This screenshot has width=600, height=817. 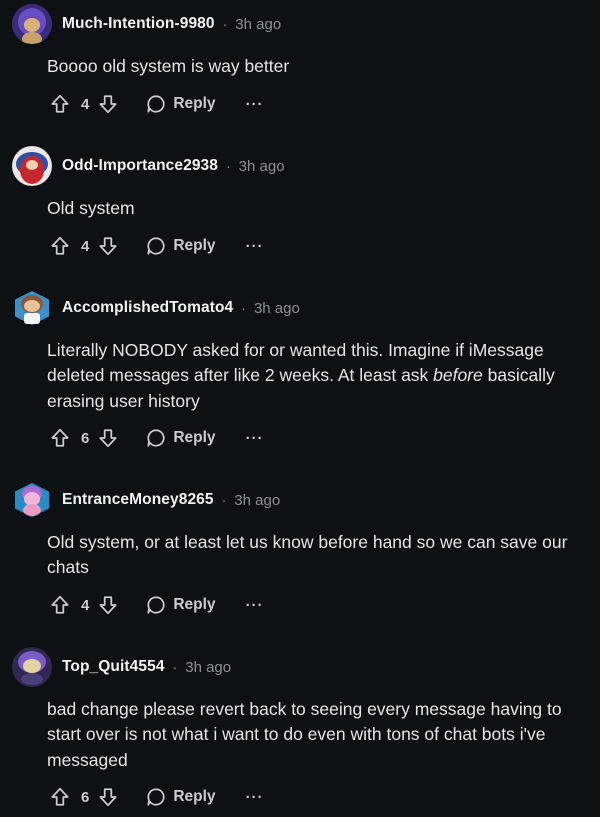 I want to click on username: Top_Quit4554, so click(x=113, y=667).